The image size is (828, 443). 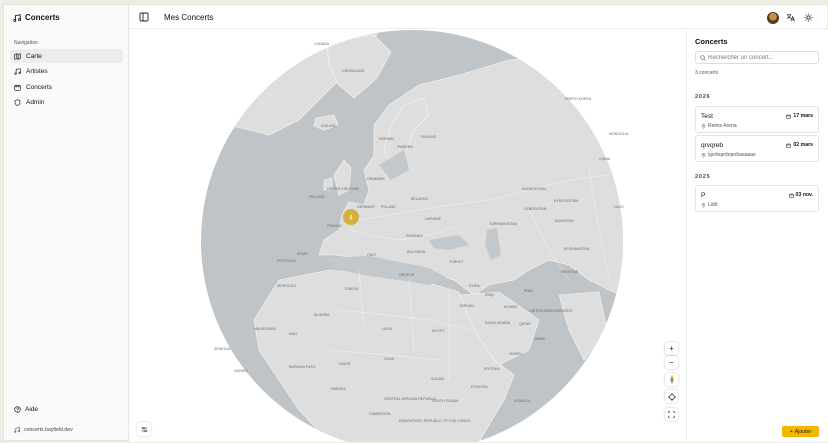 I want to click on map-label: LIBYA, so click(x=387, y=329).